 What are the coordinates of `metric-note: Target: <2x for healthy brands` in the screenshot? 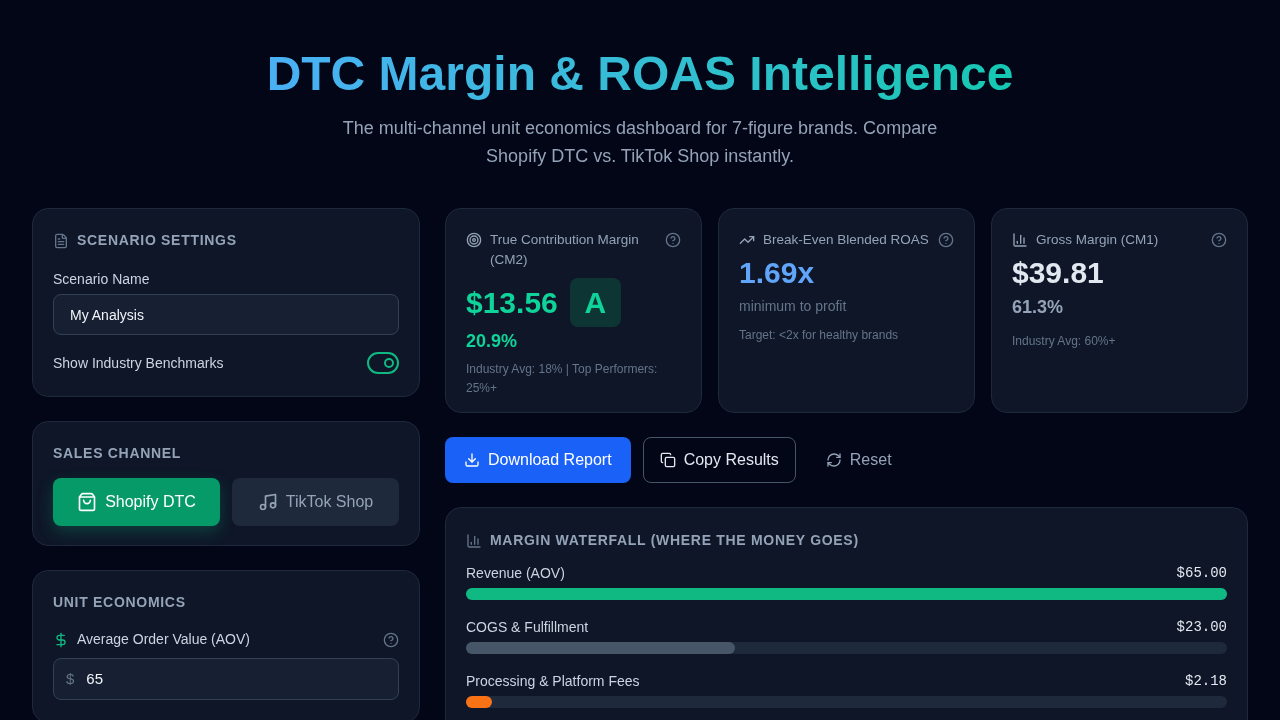 It's located at (819, 335).